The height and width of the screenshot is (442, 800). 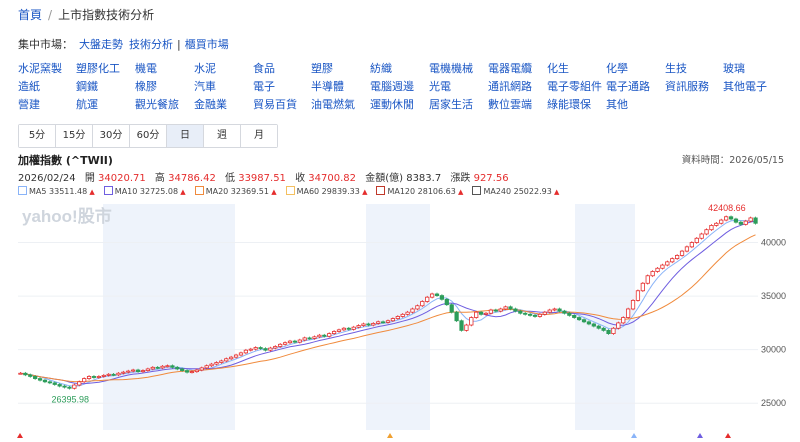 I want to click on sector-link: 金融業, so click(x=210, y=104).